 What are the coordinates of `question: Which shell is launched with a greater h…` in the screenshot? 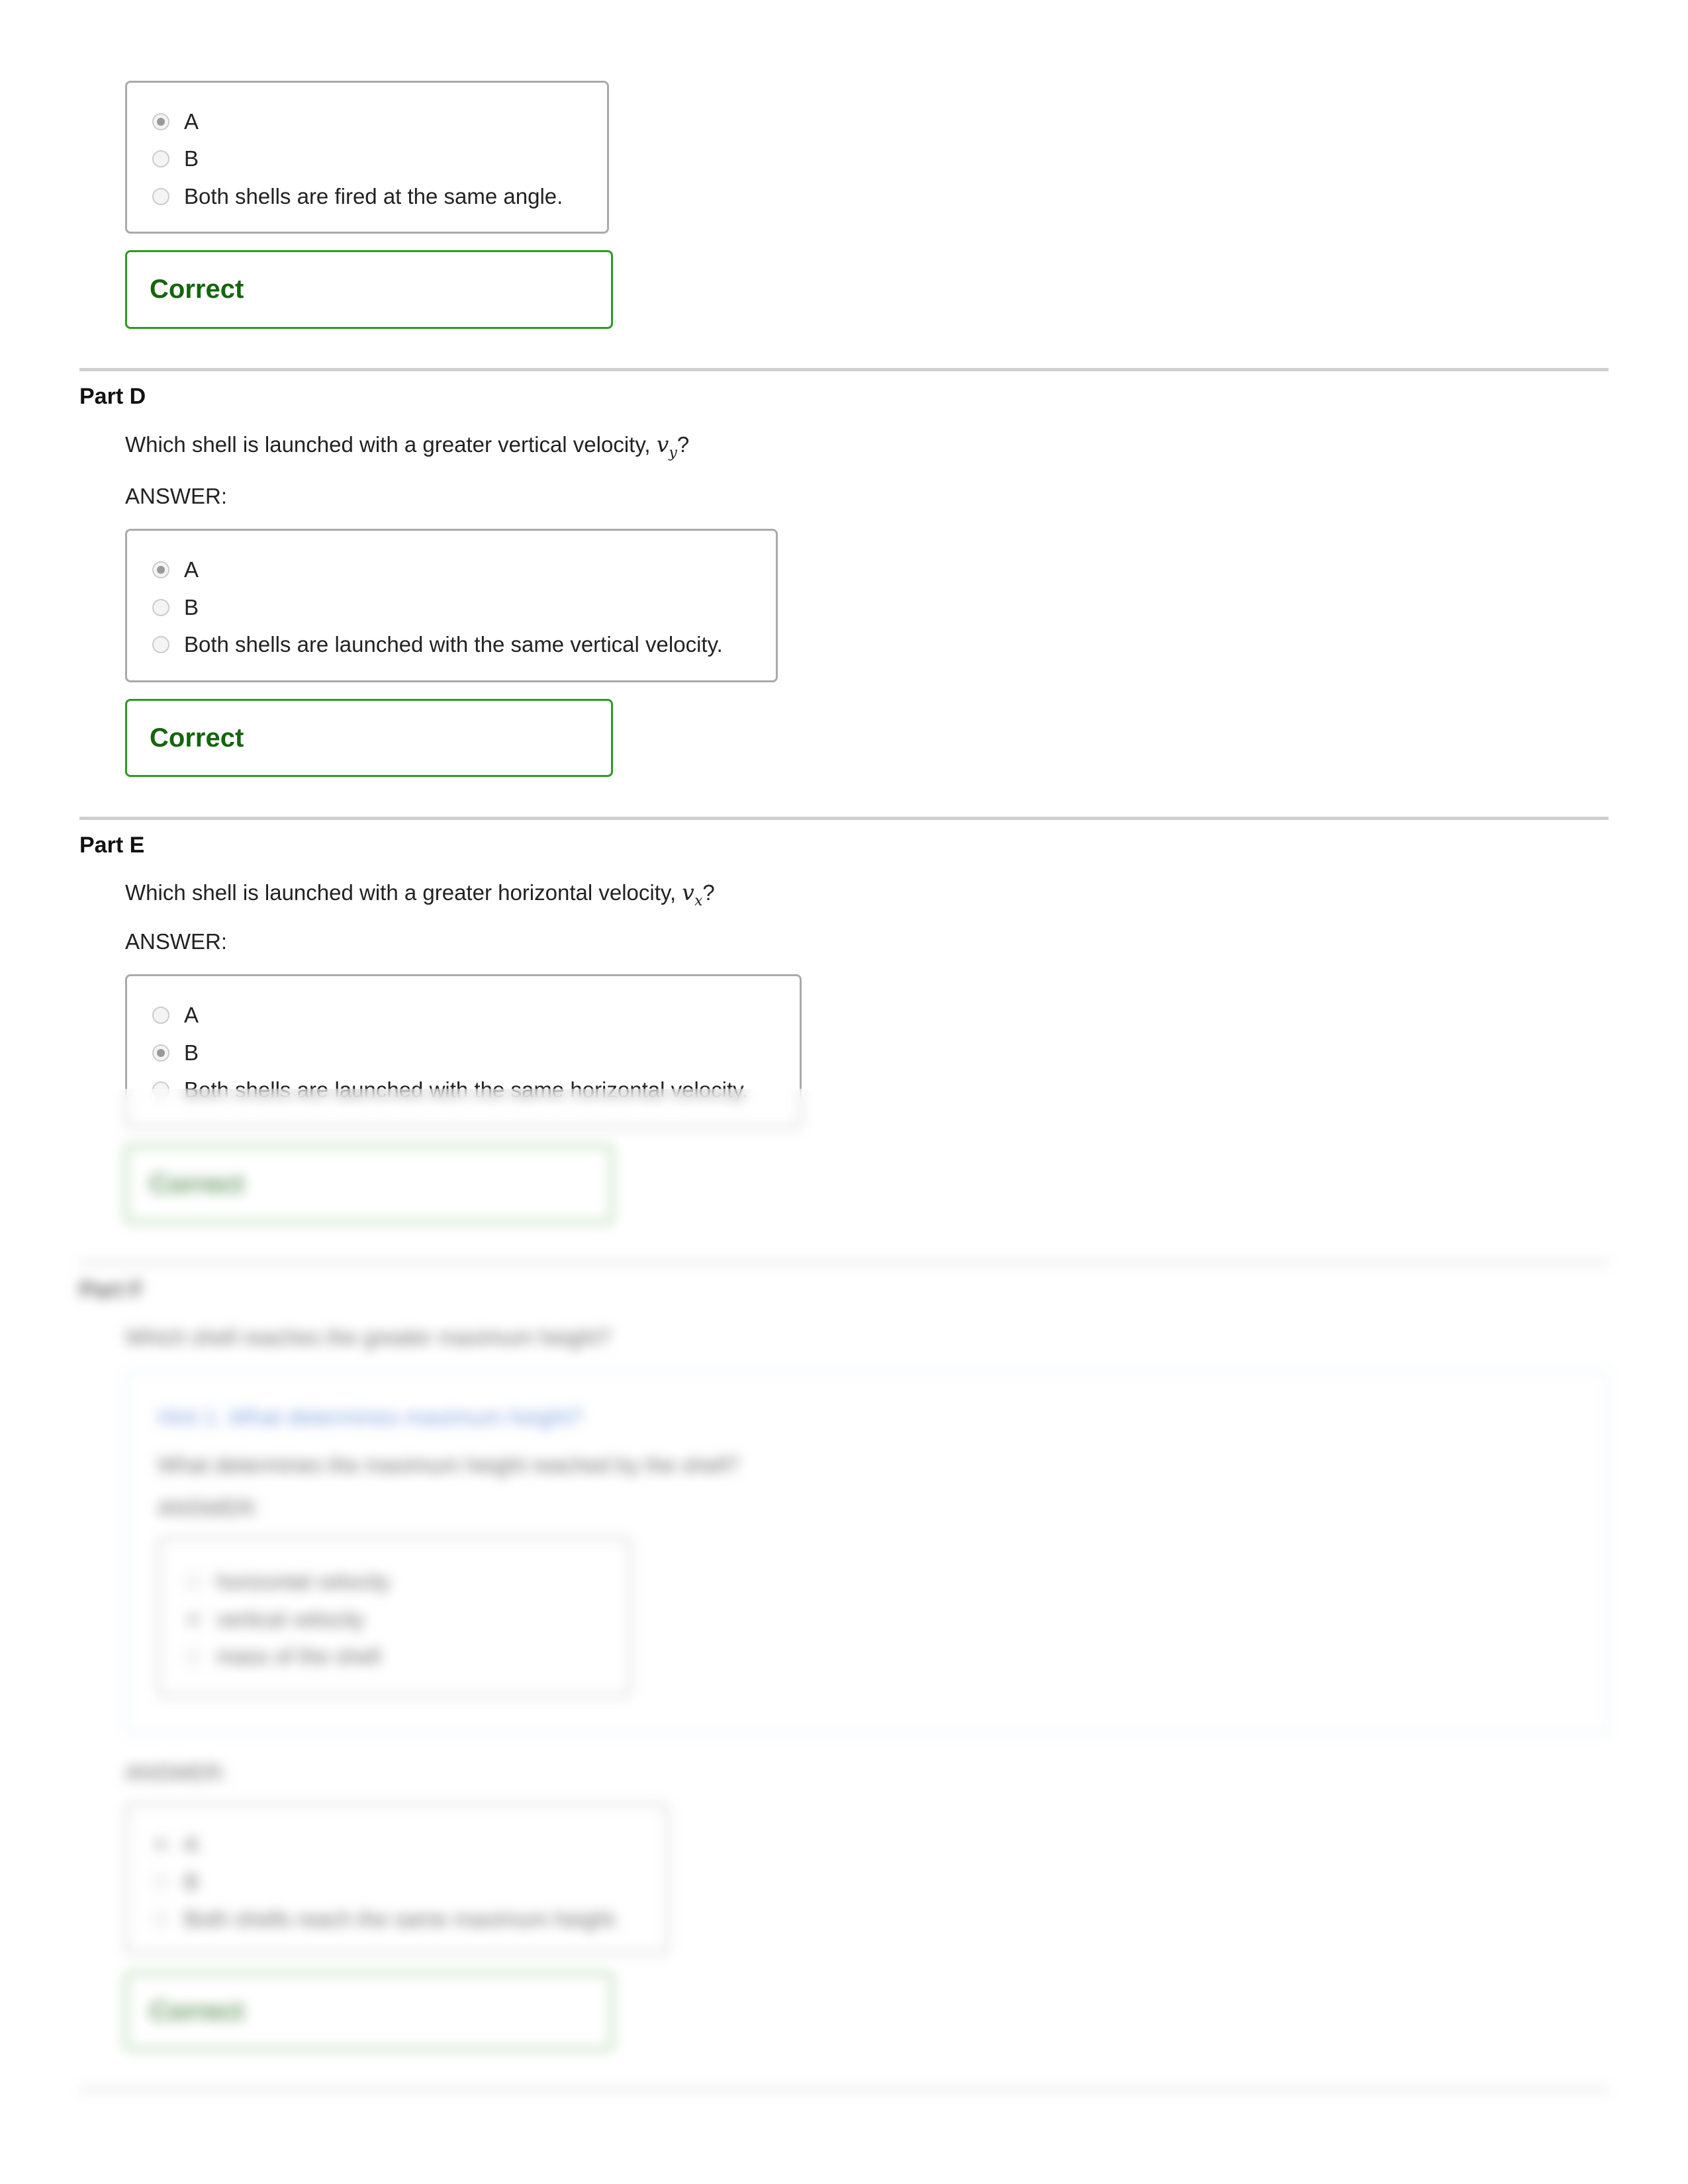 It's located at (420, 894).